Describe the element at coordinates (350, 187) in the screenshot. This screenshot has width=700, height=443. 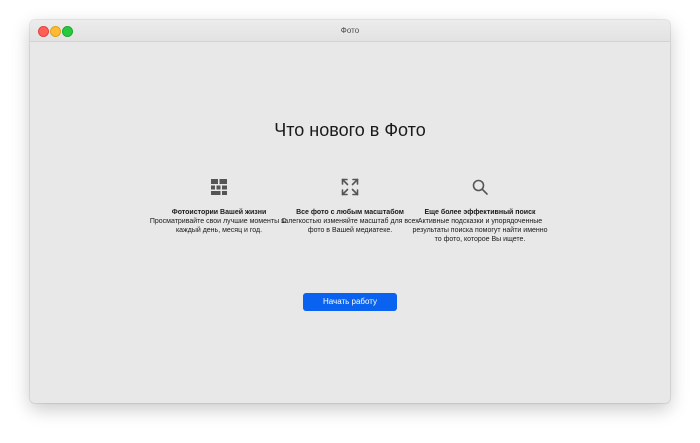
I see `expand-arrows-icon` at that location.